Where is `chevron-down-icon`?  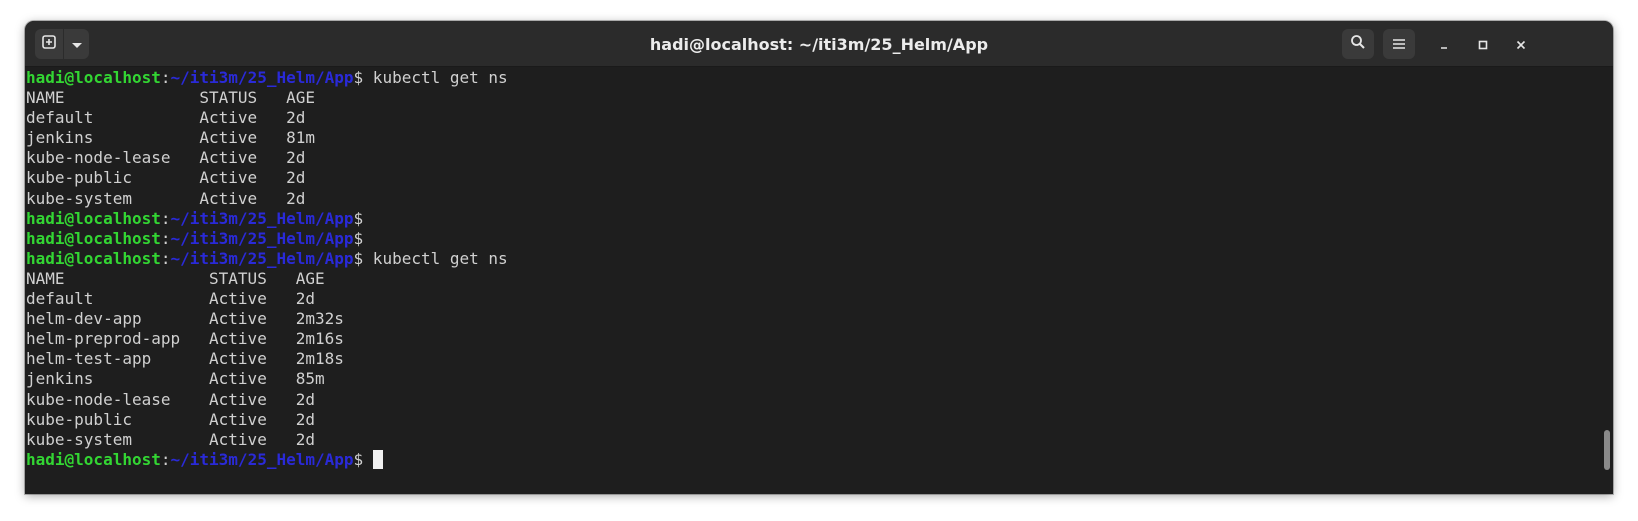 chevron-down-icon is located at coordinates (77, 44).